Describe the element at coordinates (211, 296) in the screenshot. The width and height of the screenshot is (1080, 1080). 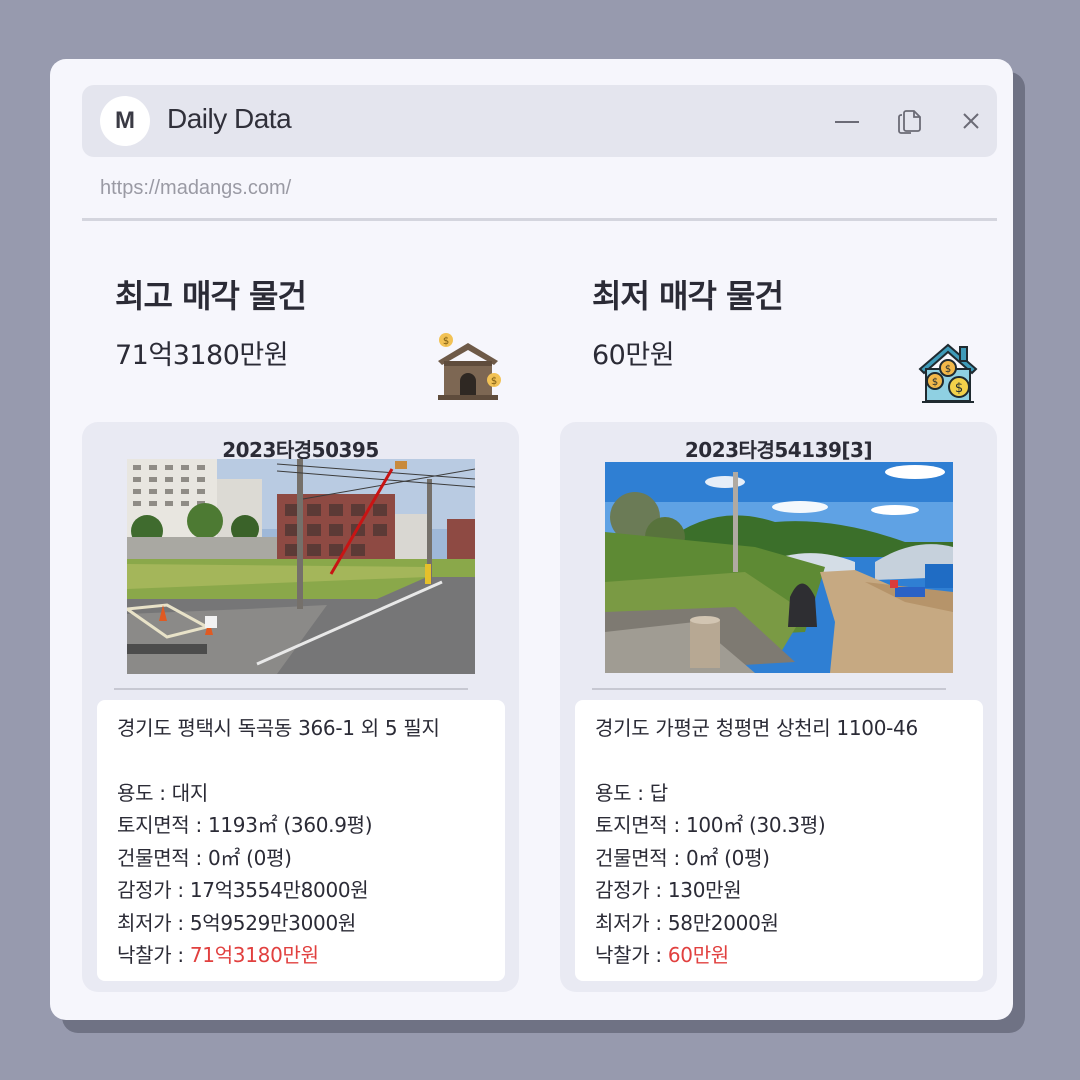
I see `highest-heading: 최고 매각 물건` at that location.